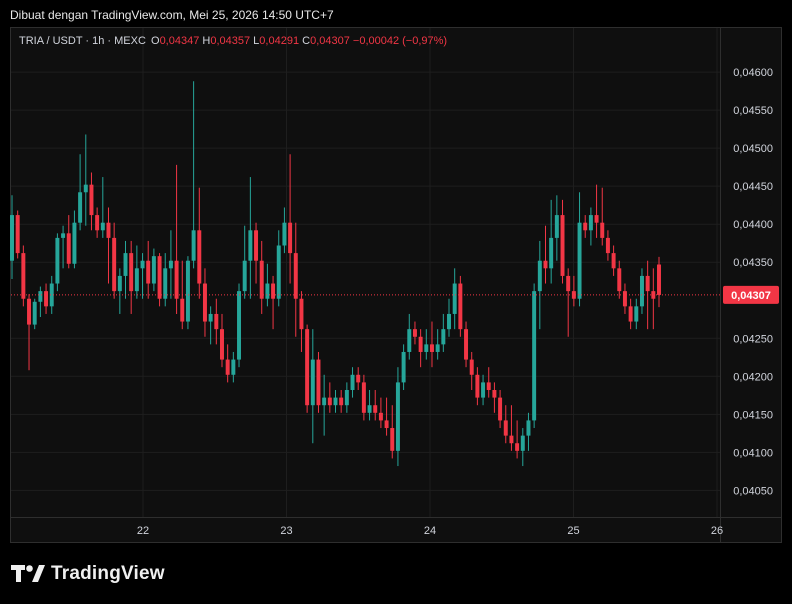 The width and height of the screenshot is (792, 604). Describe the element at coordinates (143, 531) in the screenshot. I see `x-tick-label: 22` at that location.